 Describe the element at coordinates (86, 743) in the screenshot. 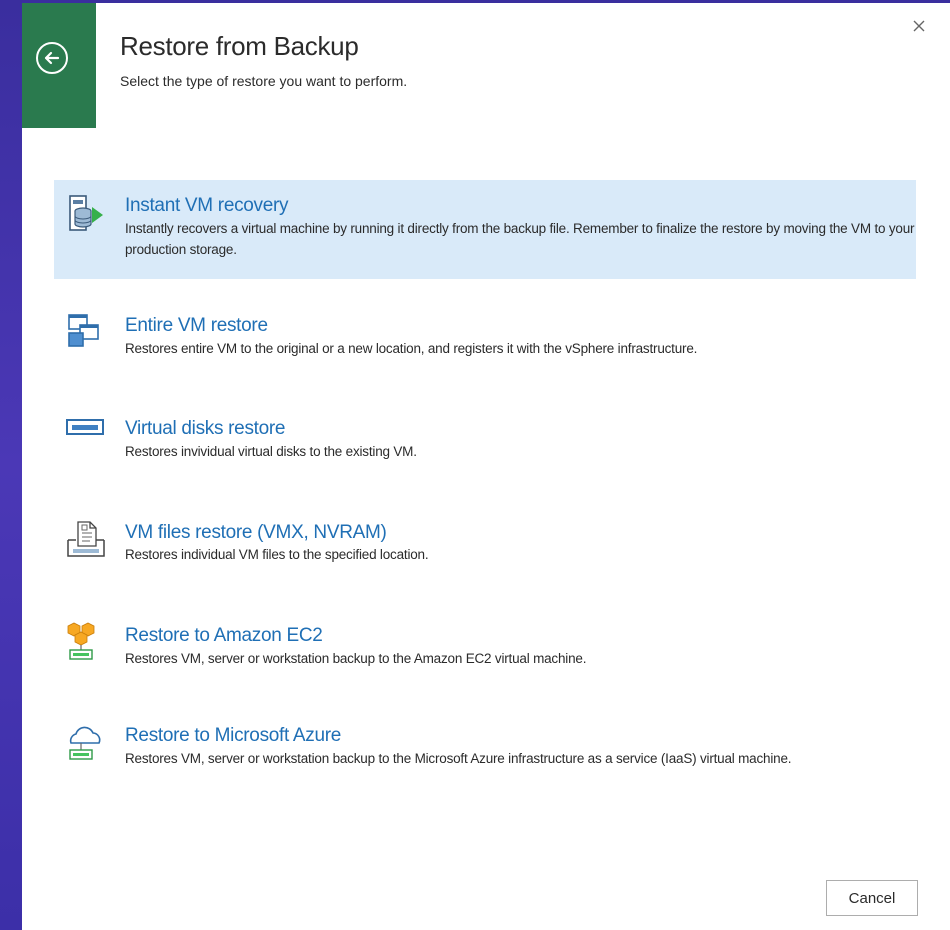

I see `microsoft-azure-icon` at that location.